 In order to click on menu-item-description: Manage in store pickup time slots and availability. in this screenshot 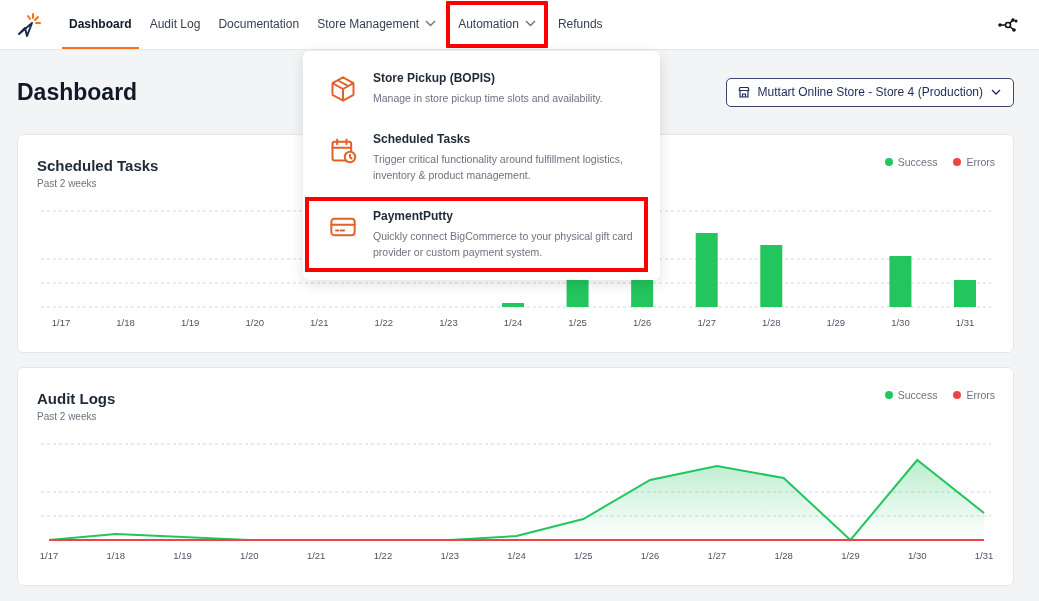, I will do `click(488, 98)`.